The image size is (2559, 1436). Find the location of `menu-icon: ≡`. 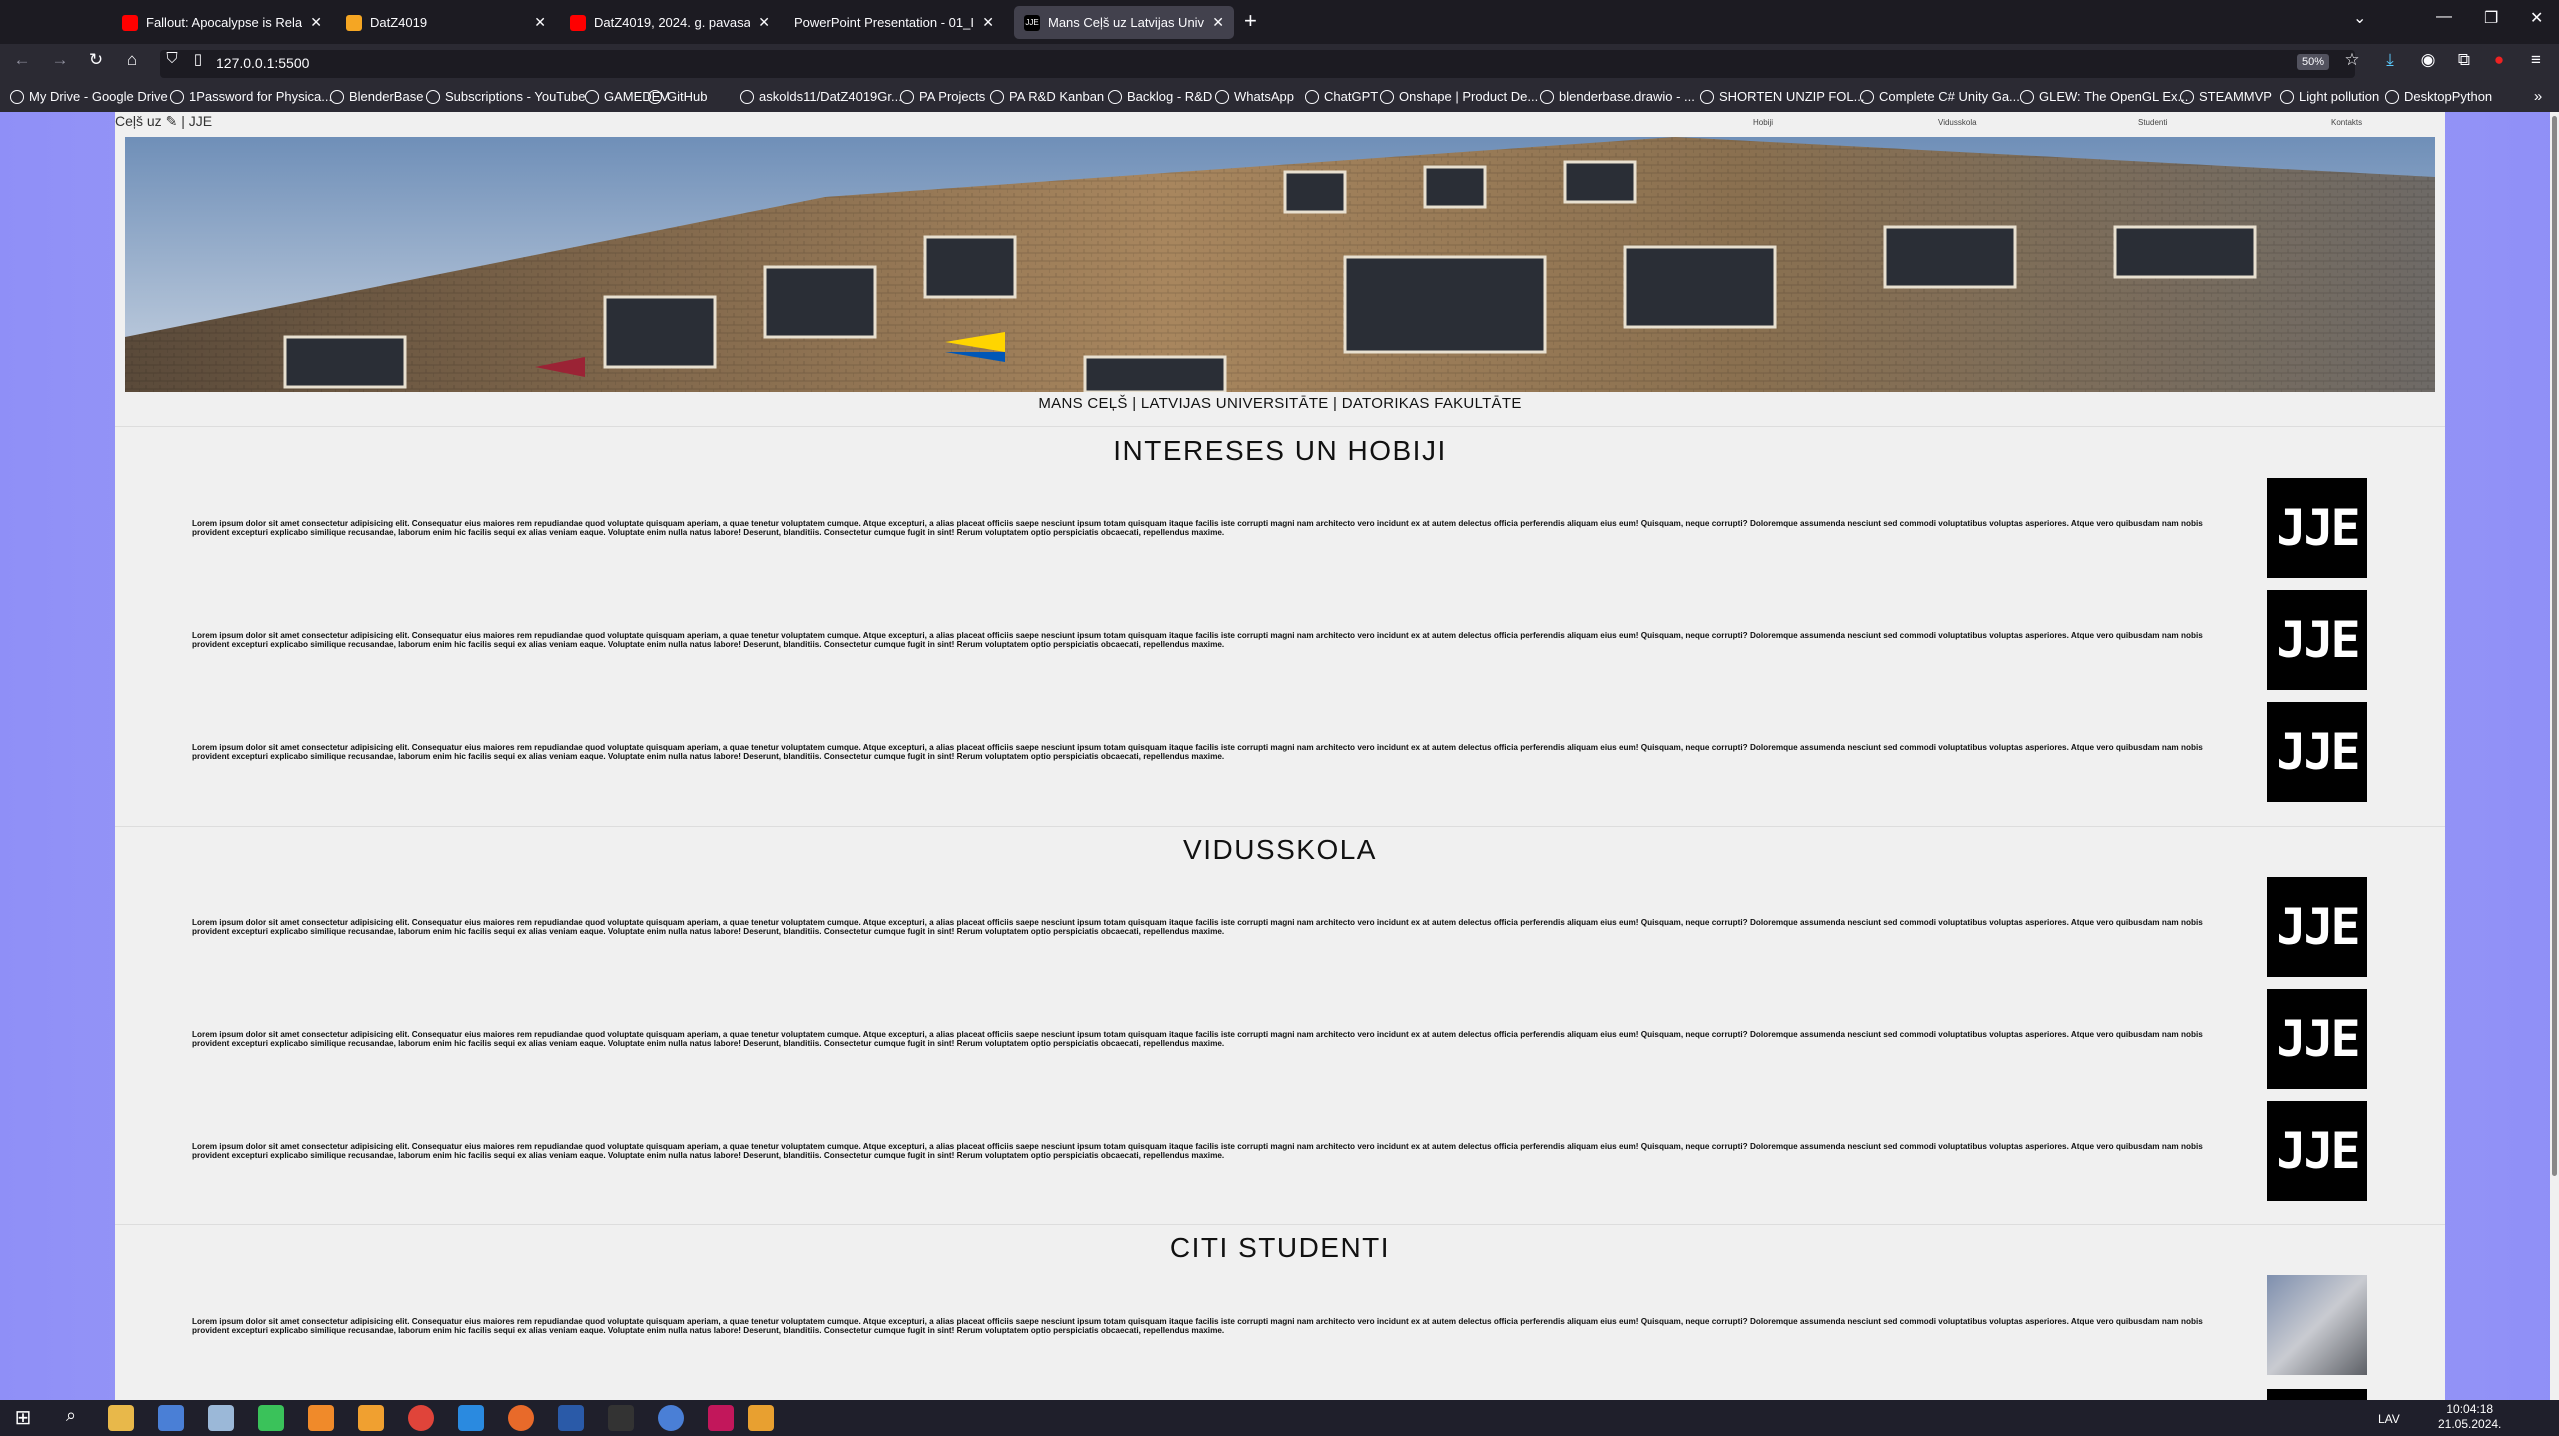

menu-icon: ≡ is located at coordinates (2536, 60).